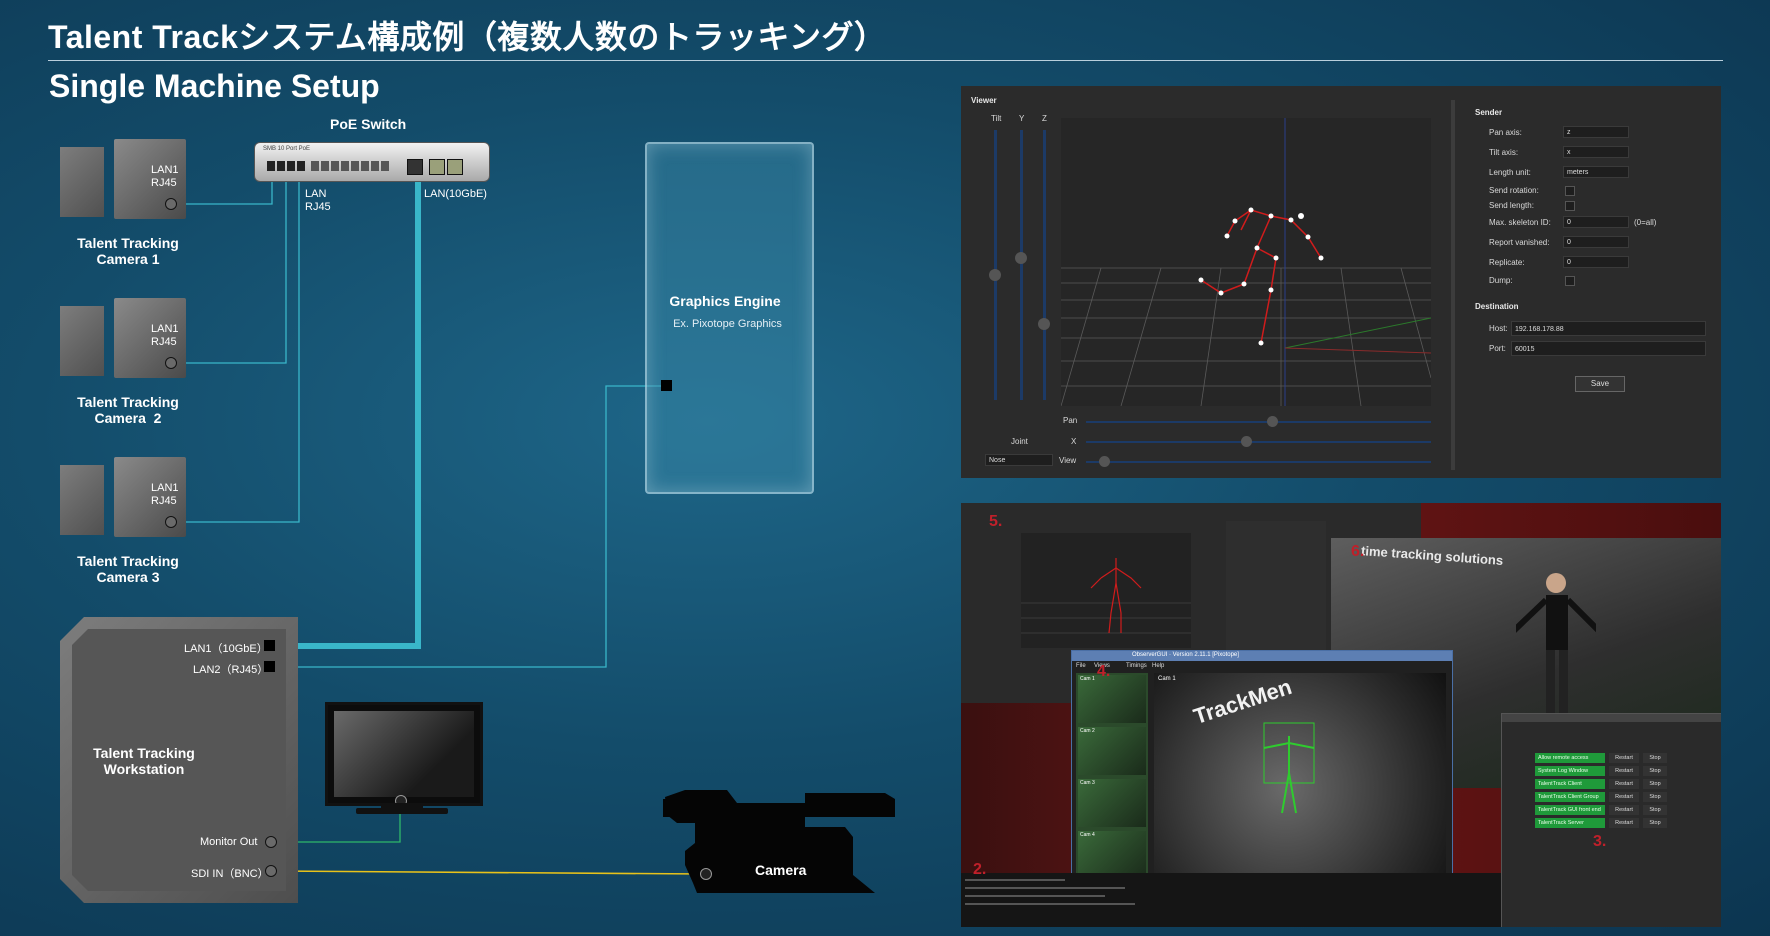  Describe the element at coordinates (1044, 265) in the screenshot. I see `z-slider` at that location.